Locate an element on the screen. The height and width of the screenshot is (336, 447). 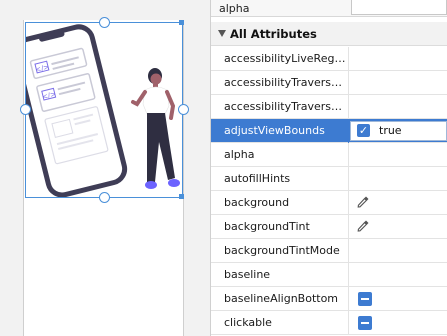
attribute-row: baseline is located at coordinates (329, 275).